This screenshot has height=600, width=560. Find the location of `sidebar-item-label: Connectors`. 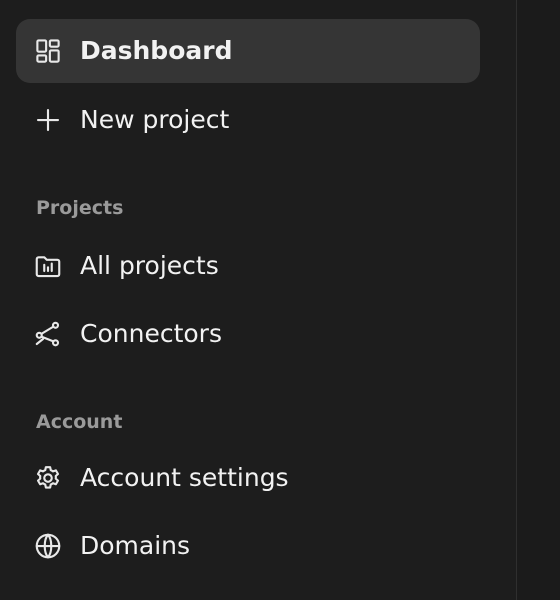

sidebar-item-label: Connectors is located at coordinates (151, 333).